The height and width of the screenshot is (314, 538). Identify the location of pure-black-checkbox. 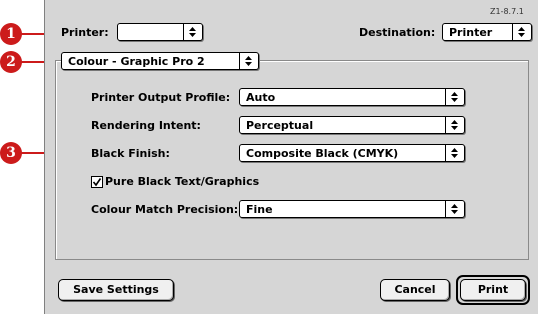
(97, 182).